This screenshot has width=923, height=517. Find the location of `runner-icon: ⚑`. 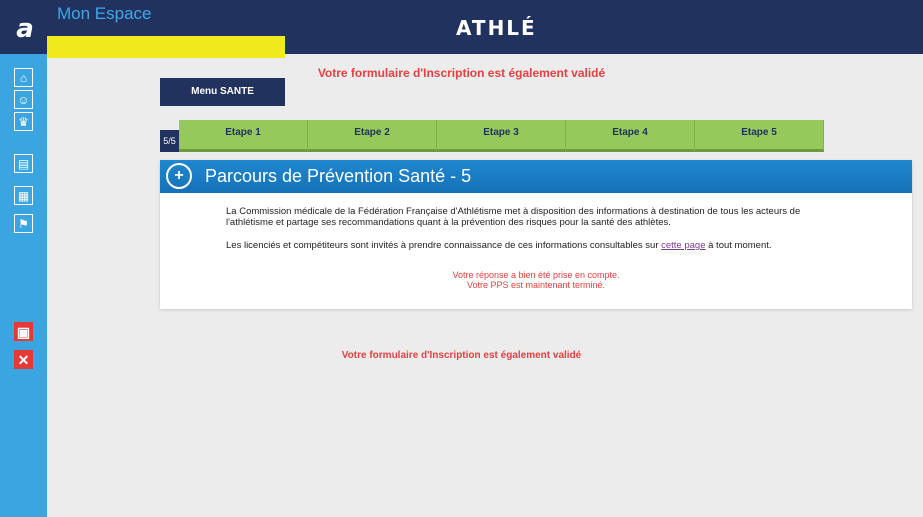

runner-icon: ⚑ is located at coordinates (23, 223).